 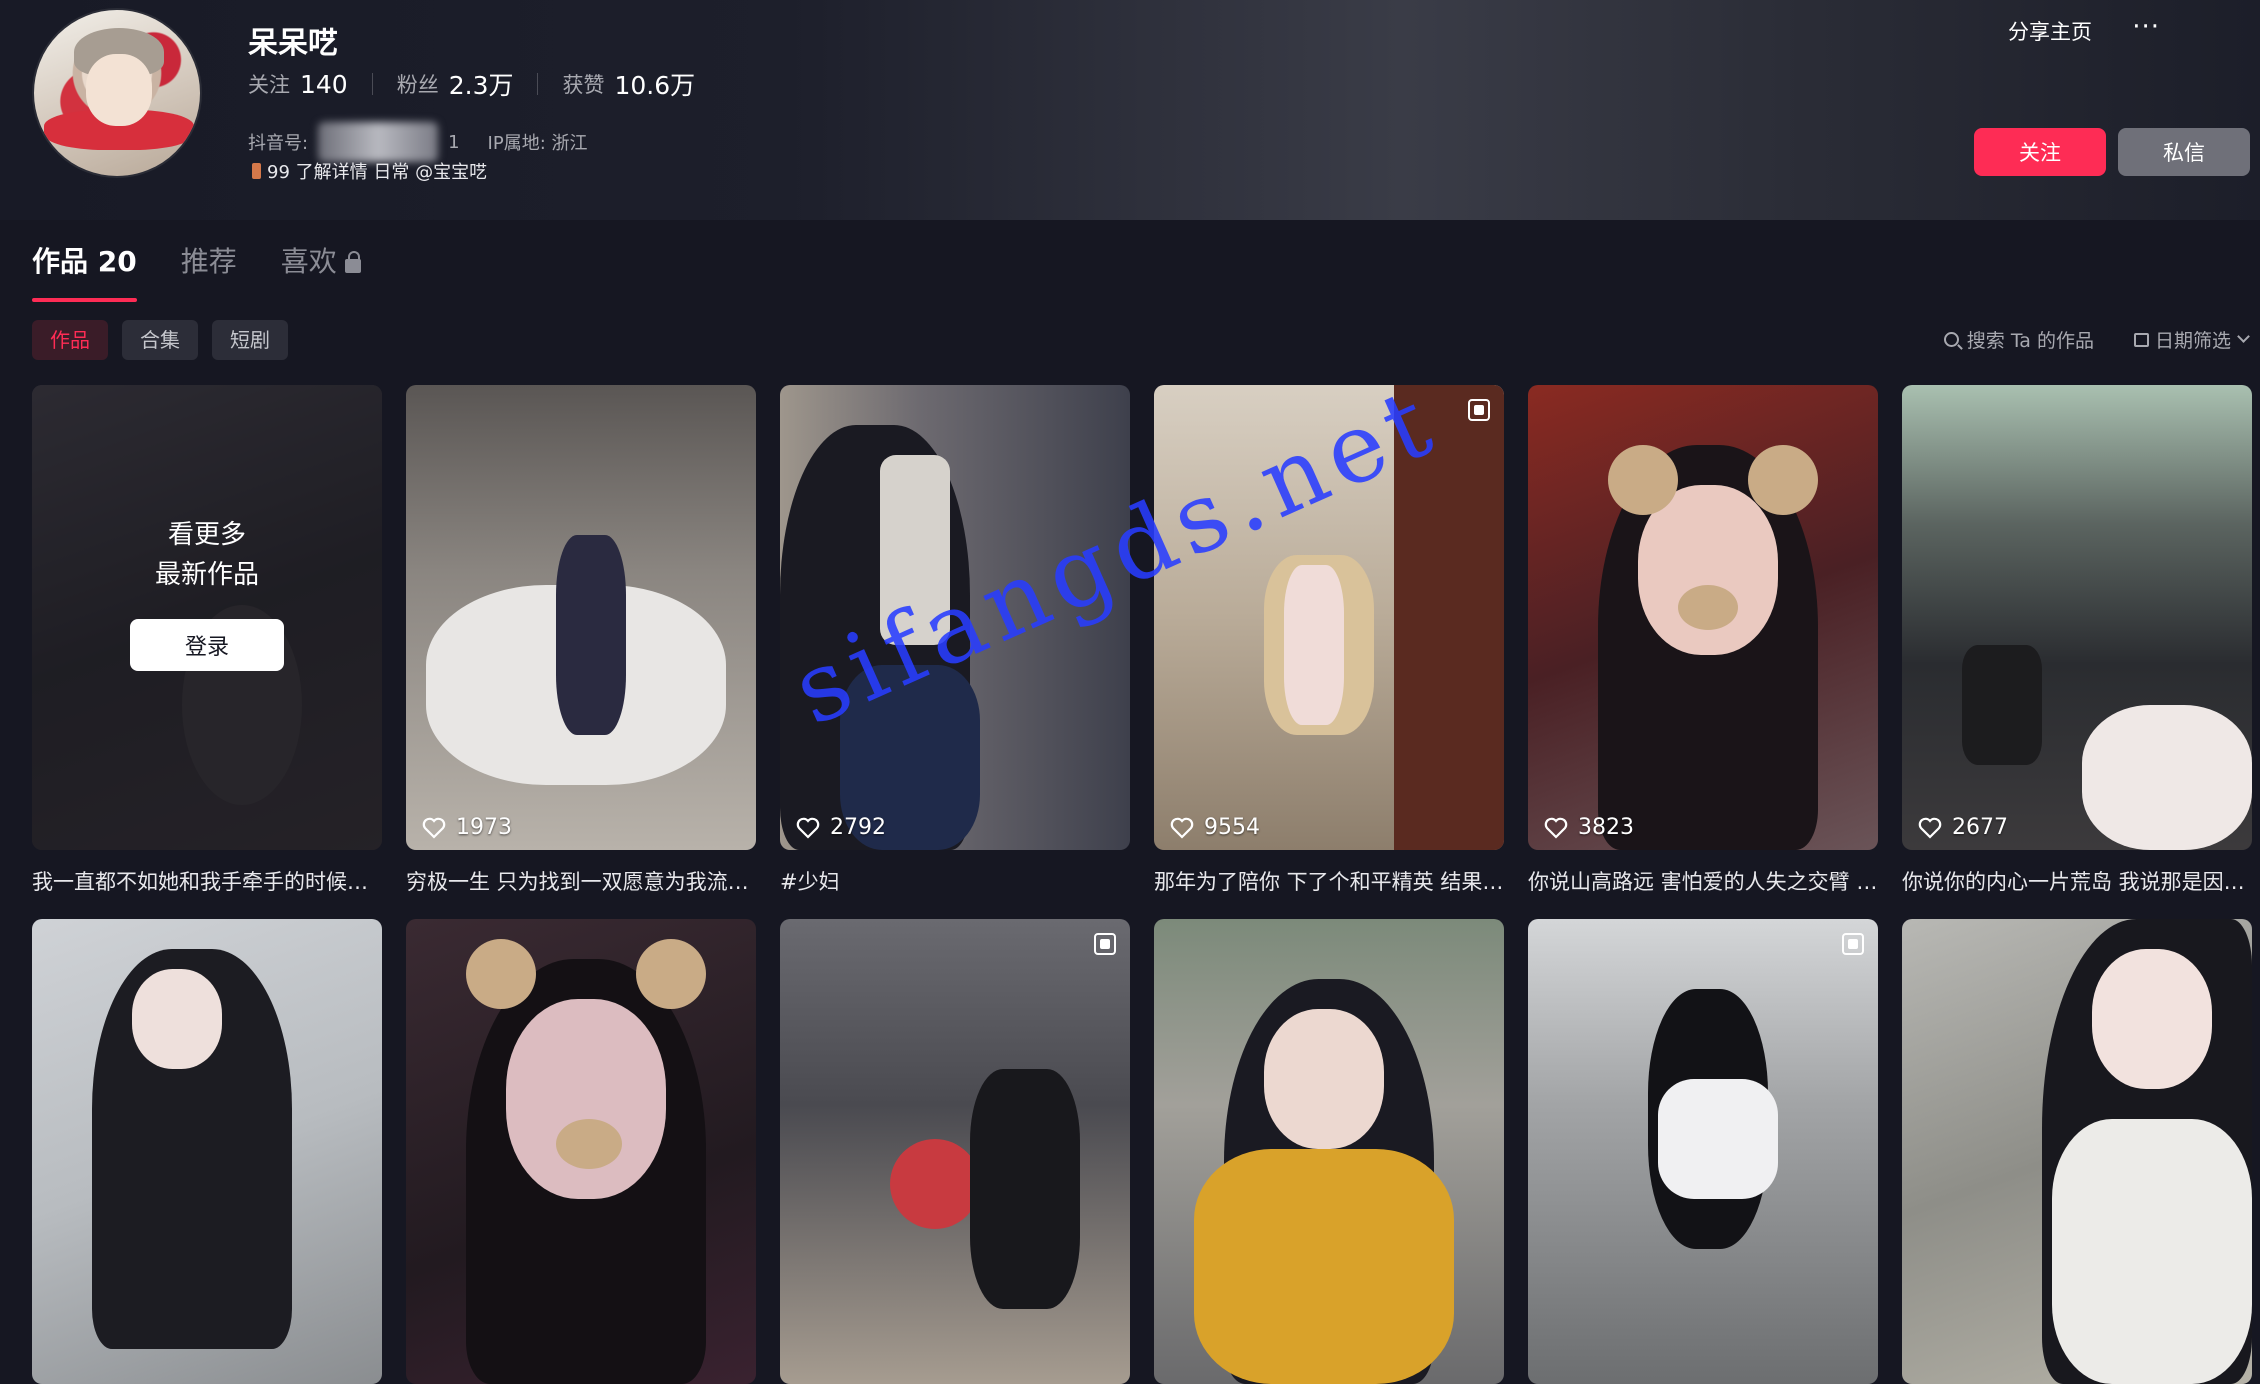 I want to click on blurred-id, so click(x=378, y=142).